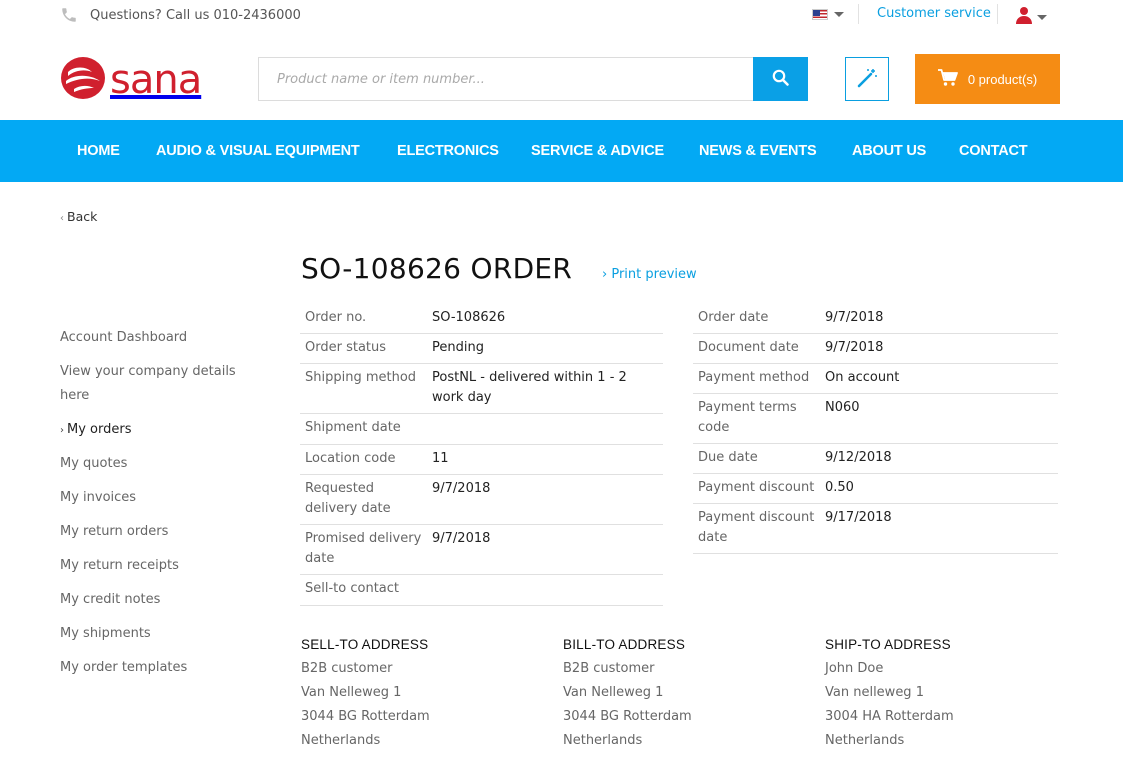 The height and width of the screenshot is (757, 1123). I want to click on user-menu, so click(1031, 17).